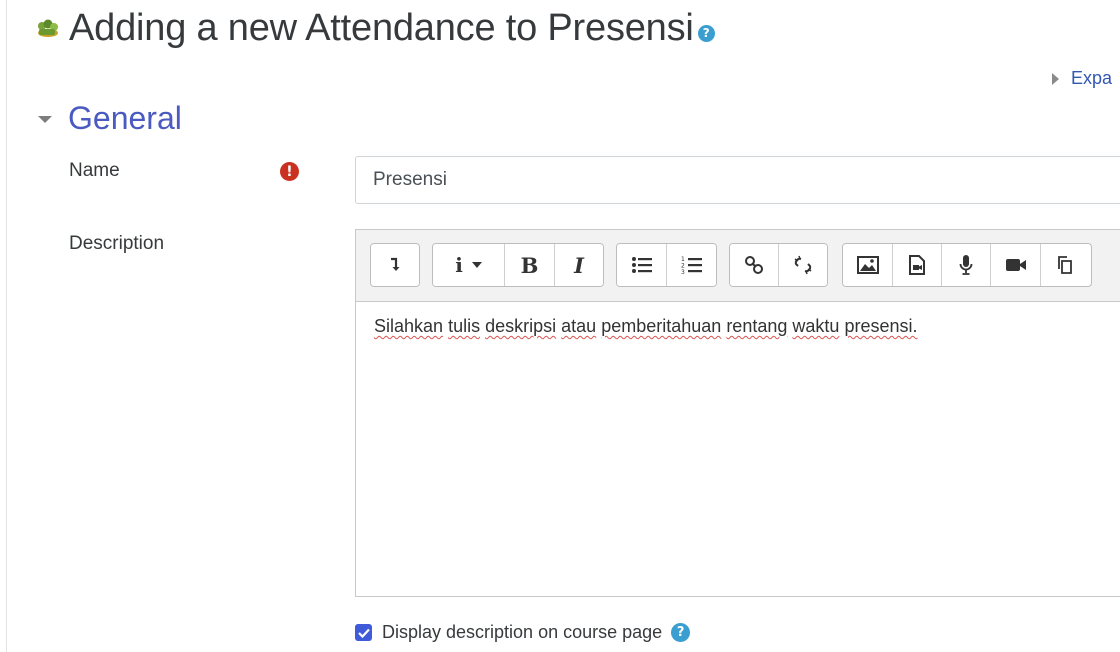 The image size is (1120, 652). I want to click on caret-right-icon, so click(1055, 78).